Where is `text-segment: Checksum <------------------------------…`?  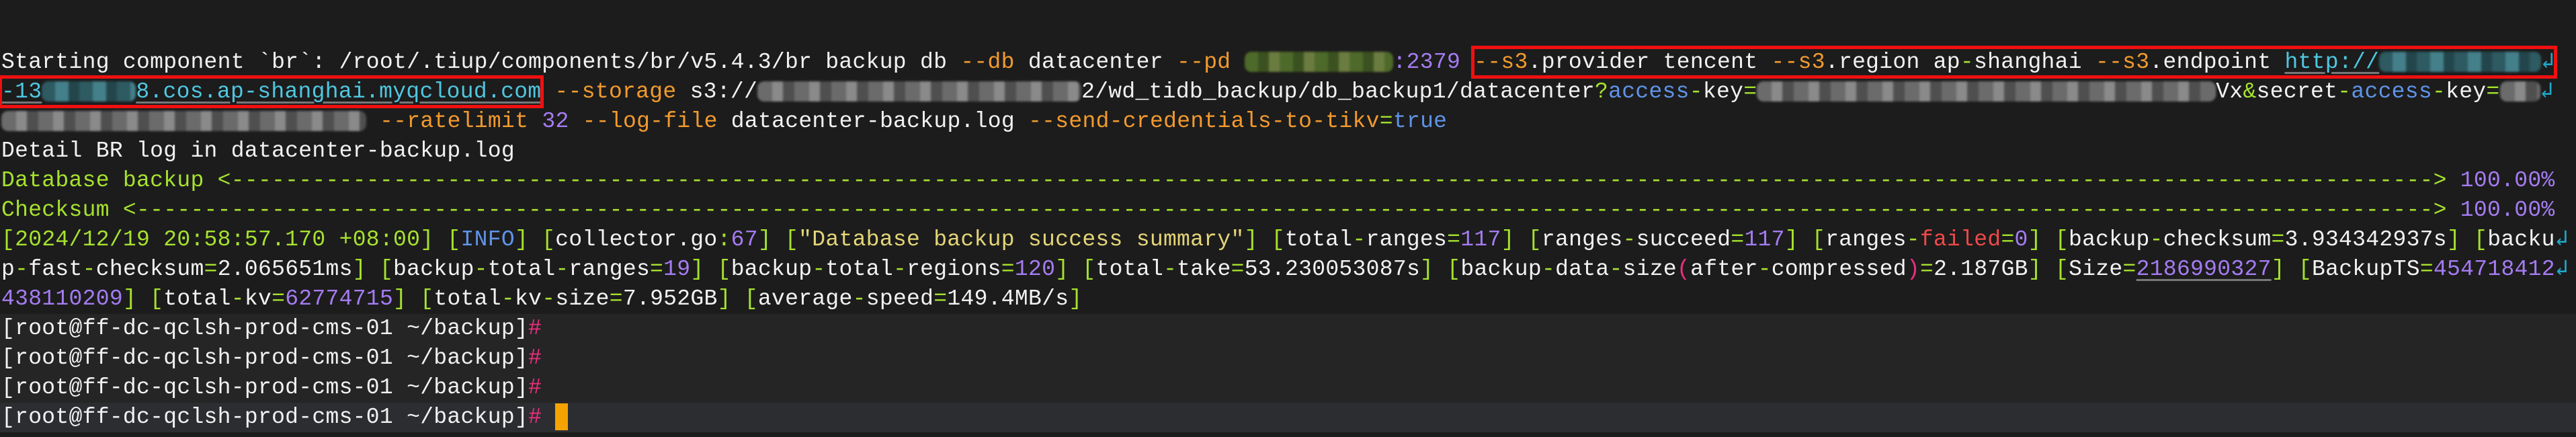 text-segment: Checksum <------------------------------… is located at coordinates (1217, 210).